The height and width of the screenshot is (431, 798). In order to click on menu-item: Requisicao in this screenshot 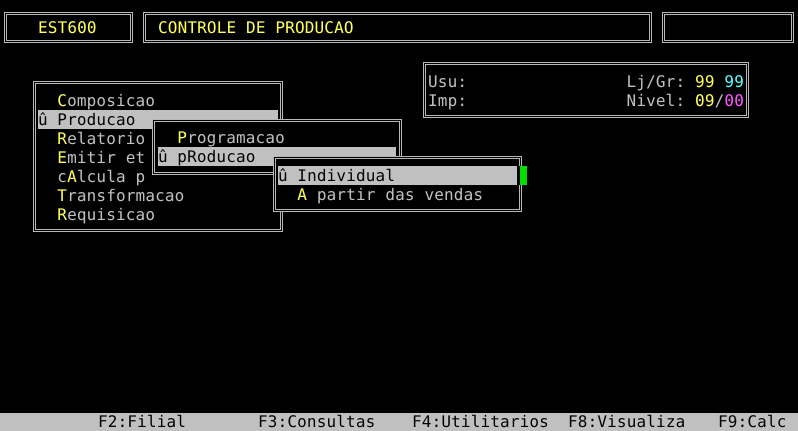, I will do `click(158, 214)`.